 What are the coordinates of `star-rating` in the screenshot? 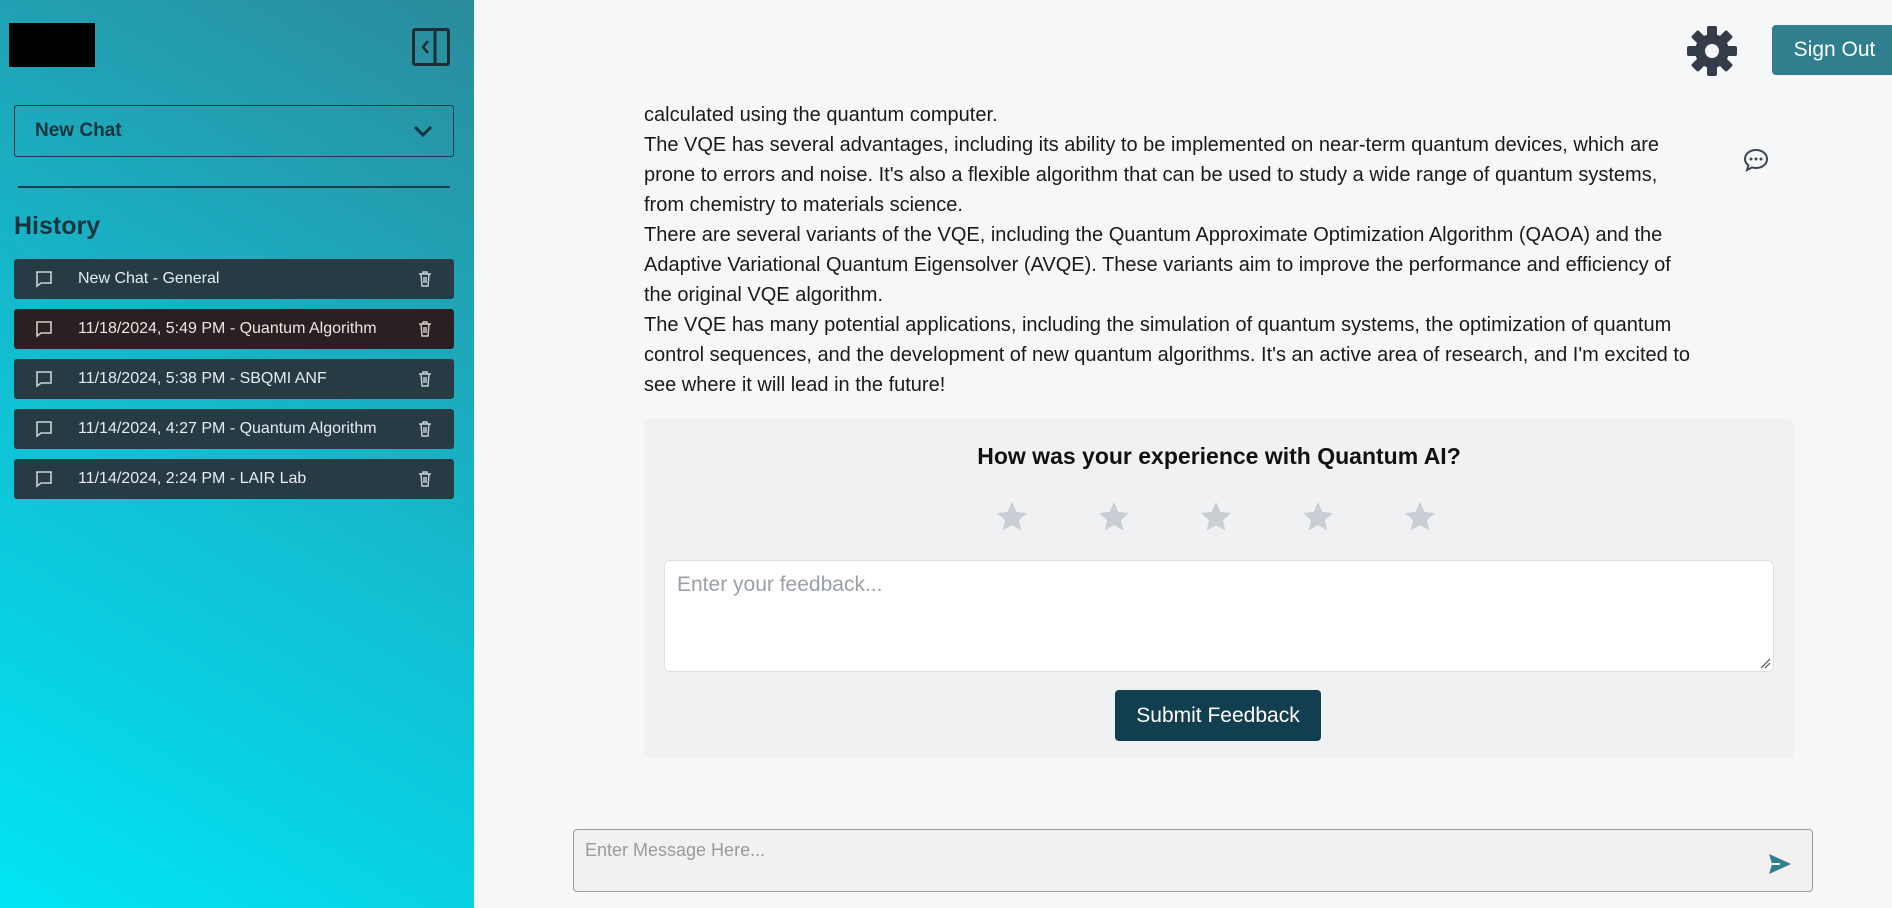 It's located at (1216, 517).